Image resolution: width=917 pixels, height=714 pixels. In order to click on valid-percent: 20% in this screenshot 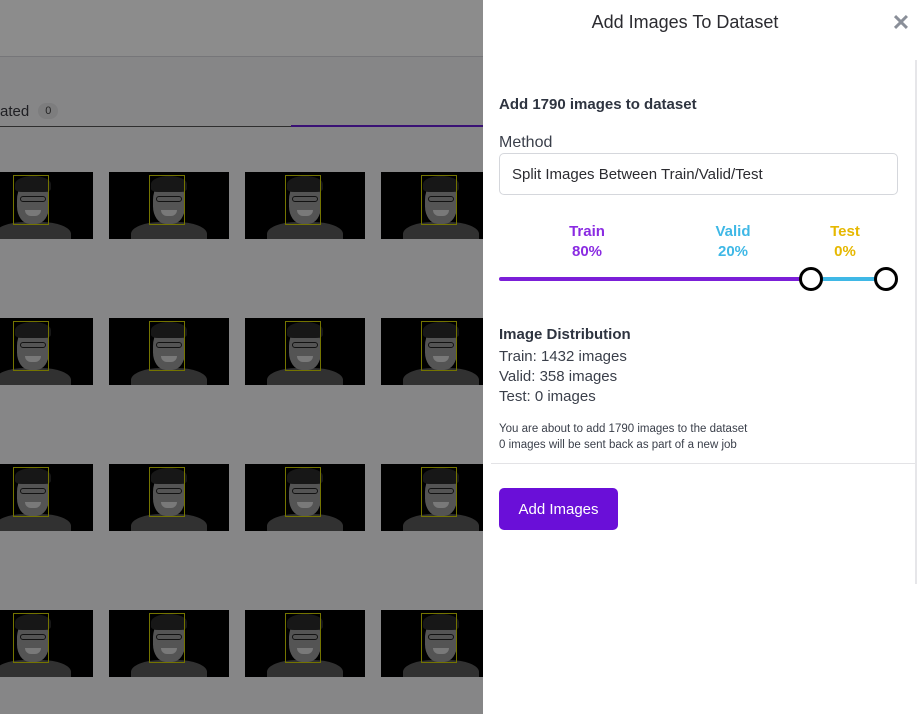, I will do `click(733, 251)`.